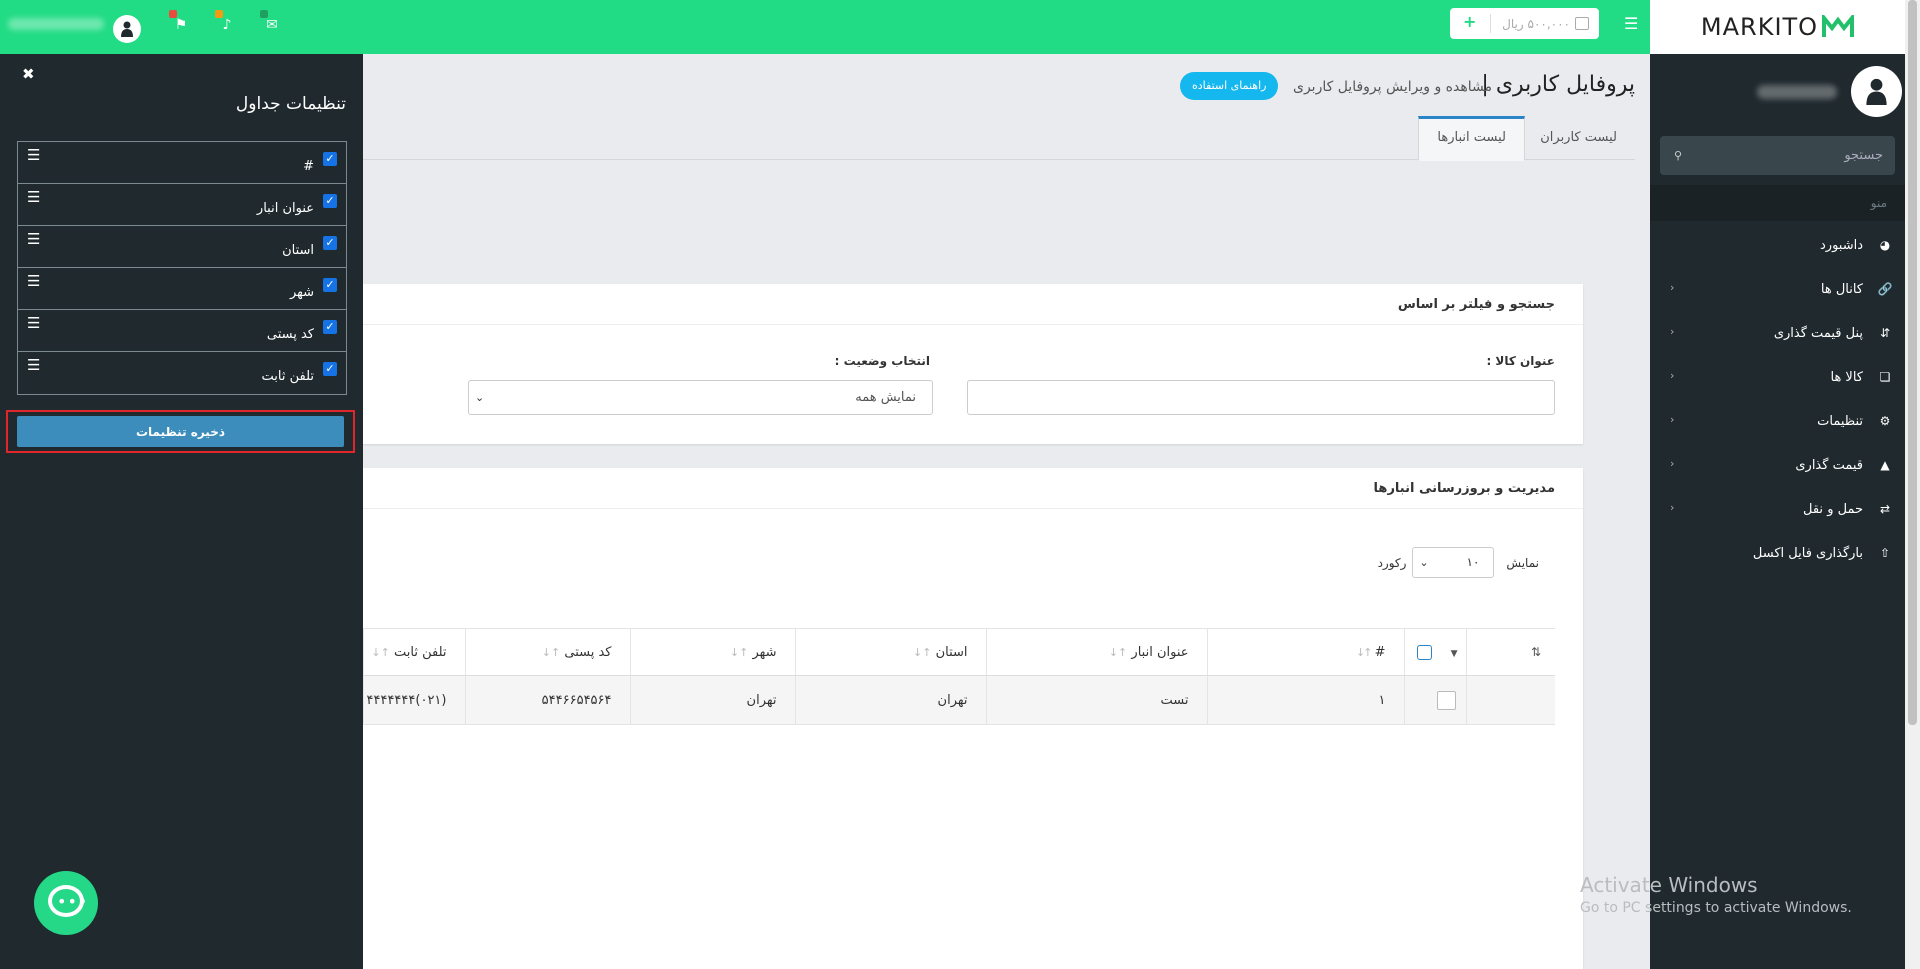 This screenshot has height=969, width=1920. I want to click on status-select: نمایش همه ⌄, so click(700, 397).